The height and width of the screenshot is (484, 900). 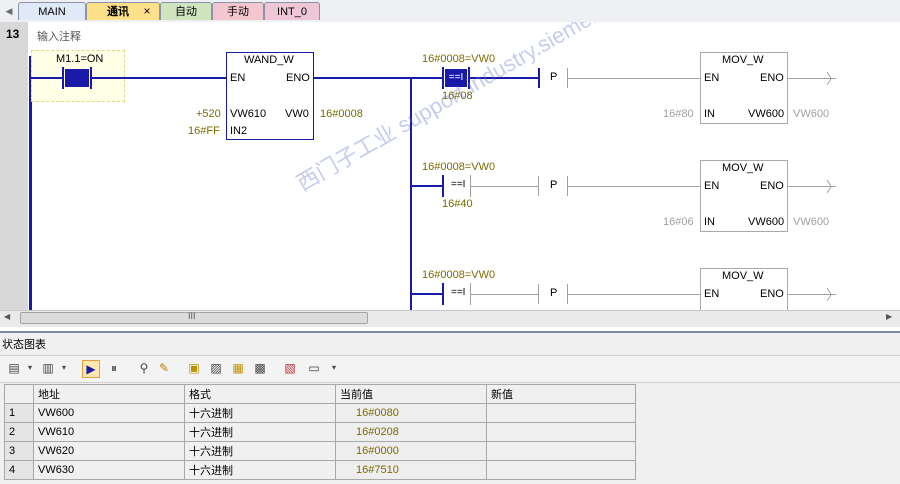 What do you see at coordinates (457, 204) in the screenshot?
I see `compare-const-2: 16#40` at bounding box center [457, 204].